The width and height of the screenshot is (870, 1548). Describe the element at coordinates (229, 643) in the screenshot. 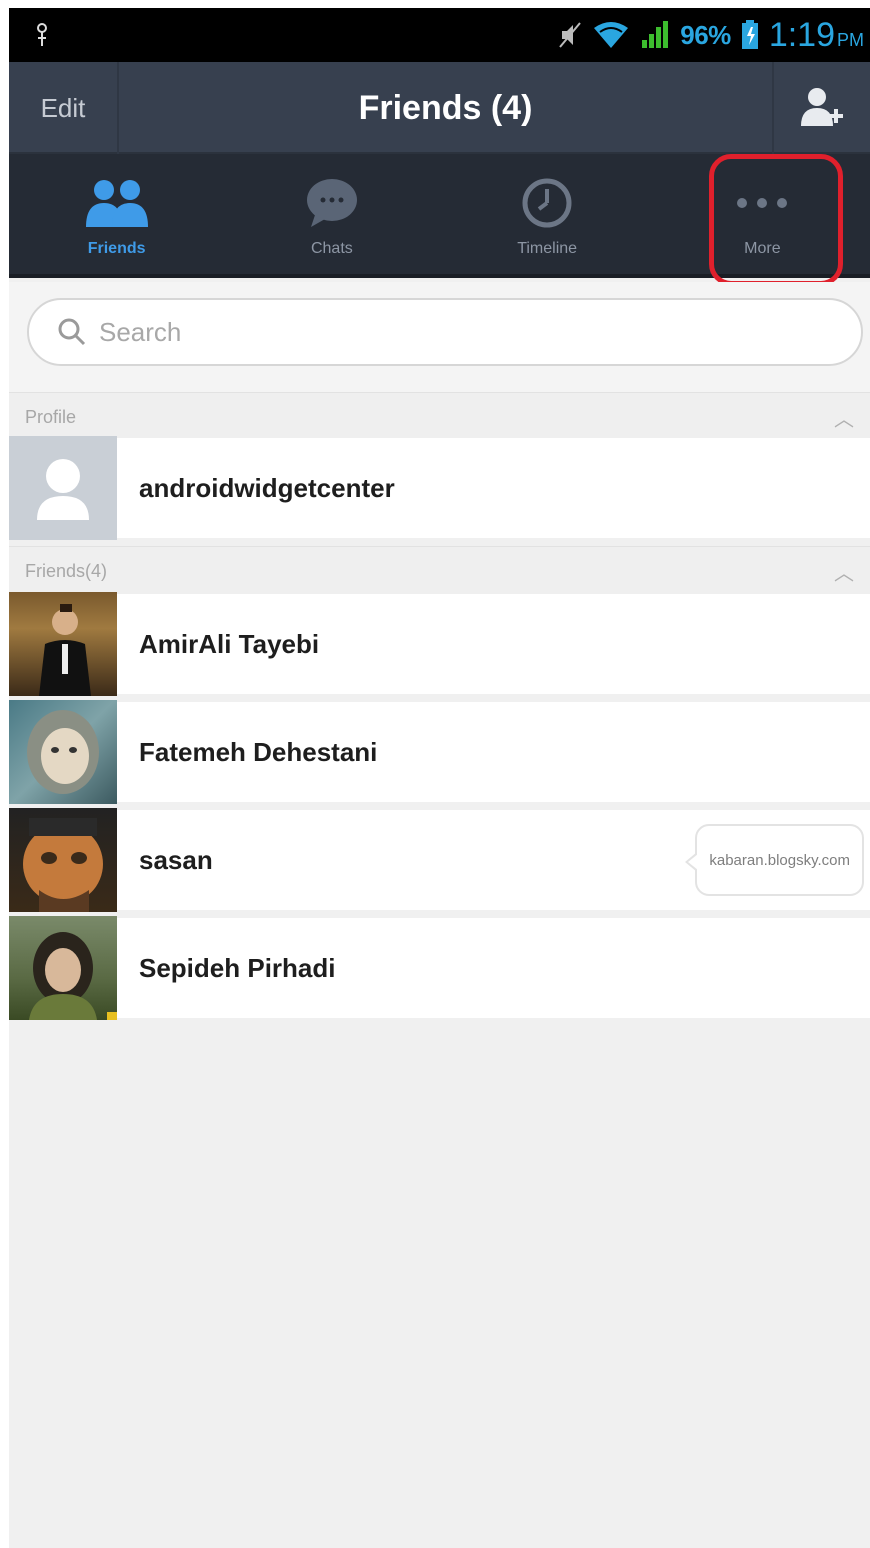

I see `friend-name: AmirAli Tayebi` at that location.